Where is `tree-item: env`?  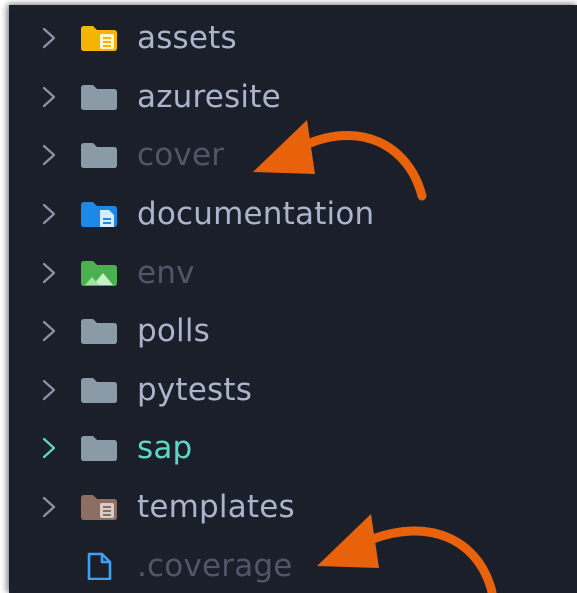 tree-item: env is located at coordinates (293, 272).